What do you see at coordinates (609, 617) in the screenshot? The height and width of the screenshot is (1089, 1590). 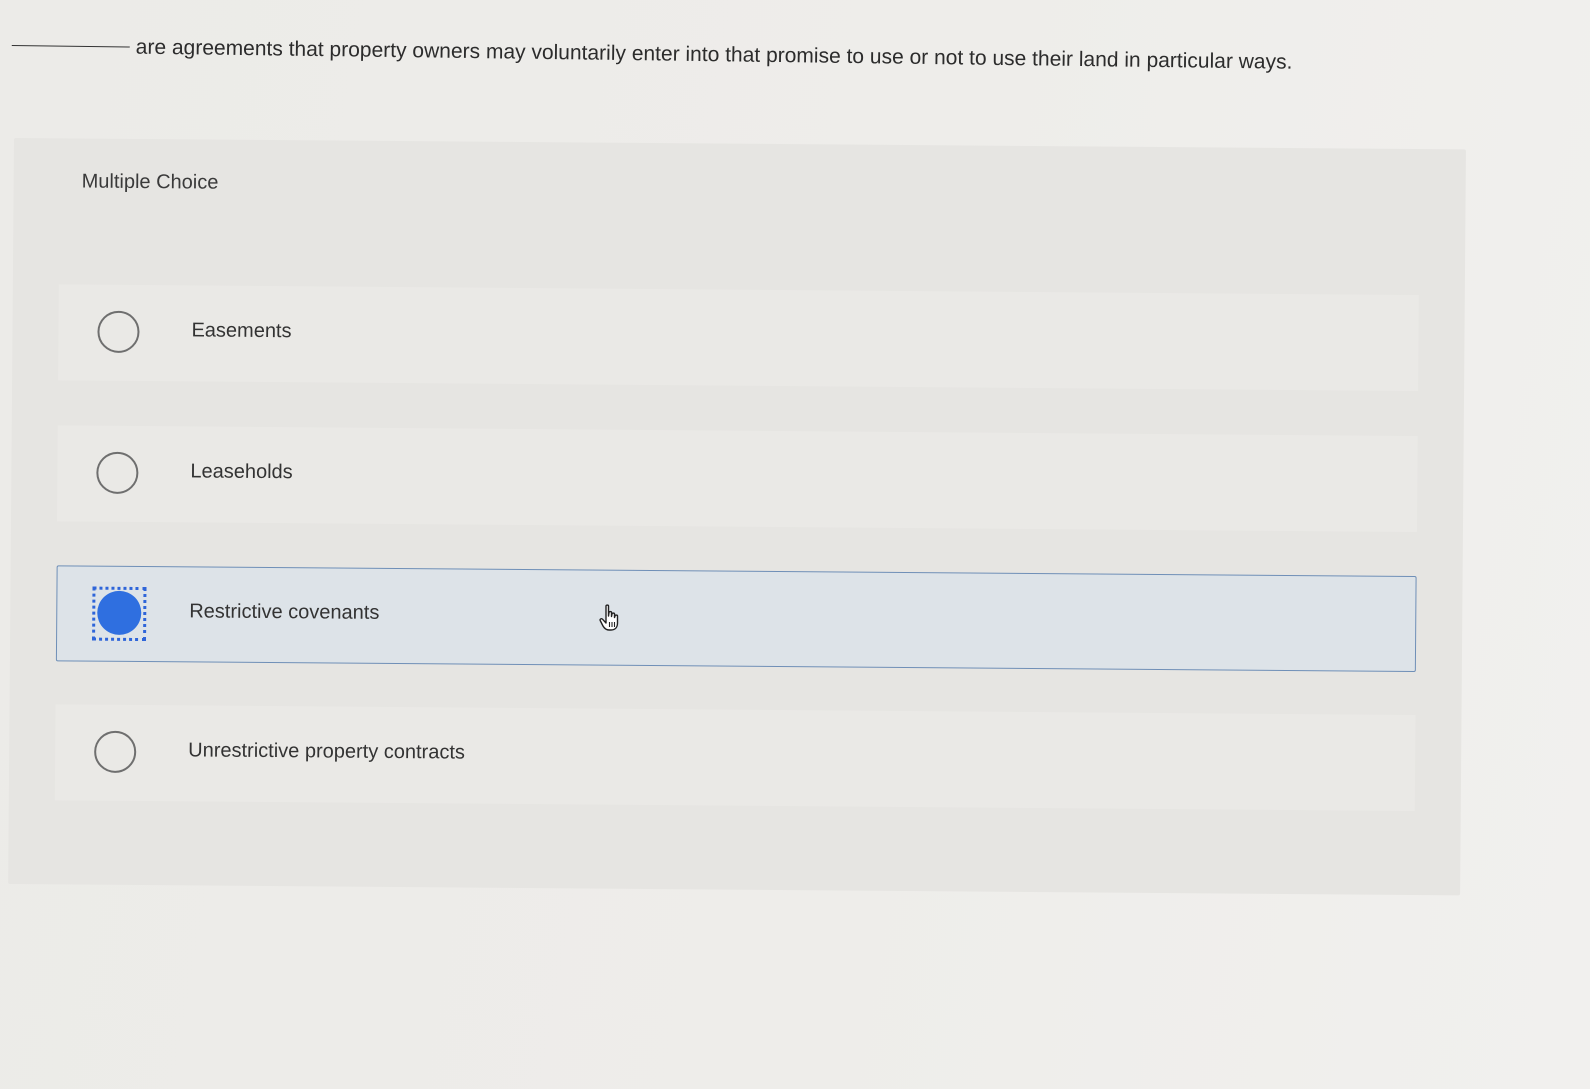 I see `hand-pointer-icon` at bounding box center [609, 617].